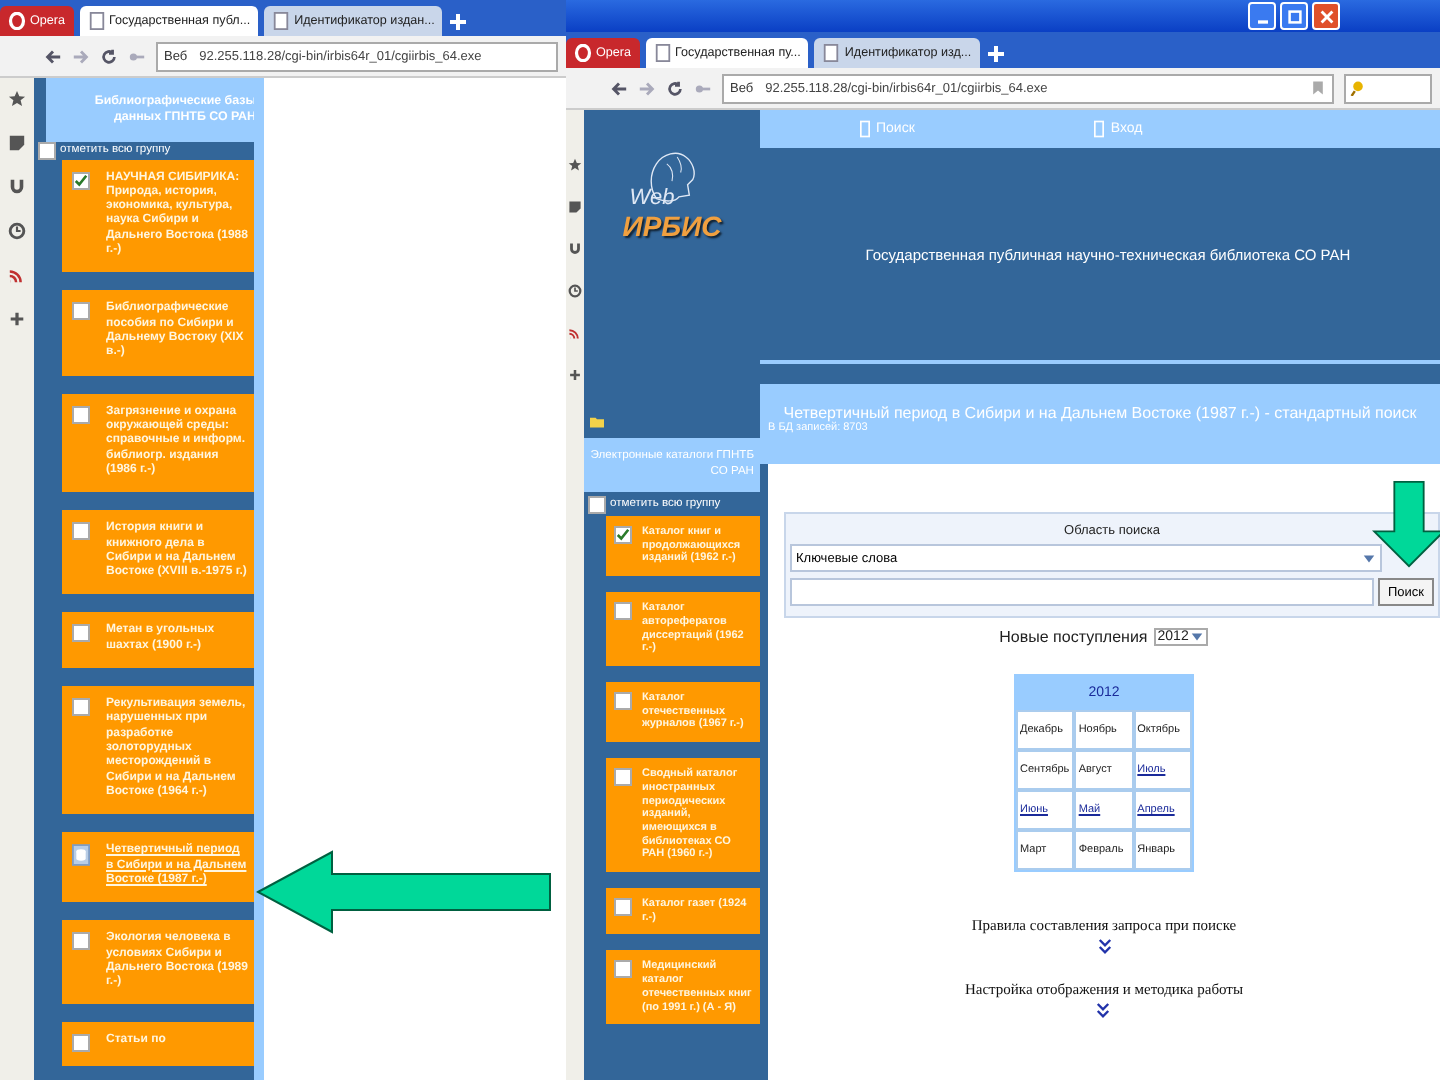  Describe the element at coordinates (672, 235) in the screenshot. I see `logo: Web ИРБИС` at that location.